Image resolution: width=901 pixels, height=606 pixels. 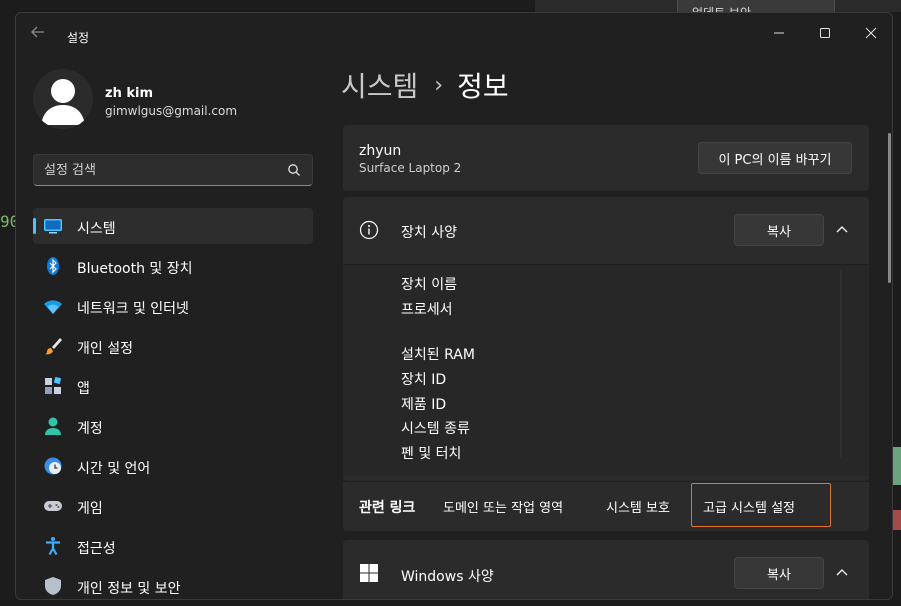 I want to click on back-button, so click(x=39, y=32).